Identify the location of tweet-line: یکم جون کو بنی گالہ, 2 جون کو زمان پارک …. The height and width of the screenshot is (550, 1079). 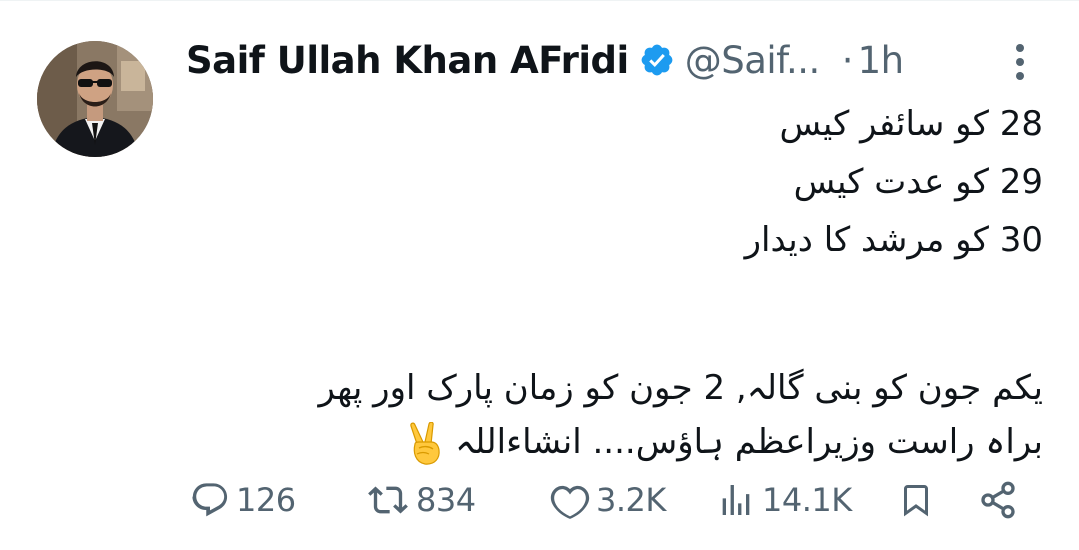
(680, 388).